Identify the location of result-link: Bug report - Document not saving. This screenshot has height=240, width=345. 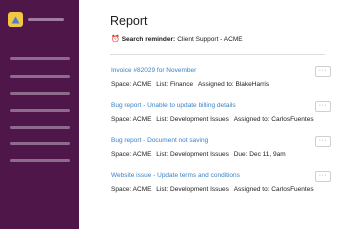
(159, 140).